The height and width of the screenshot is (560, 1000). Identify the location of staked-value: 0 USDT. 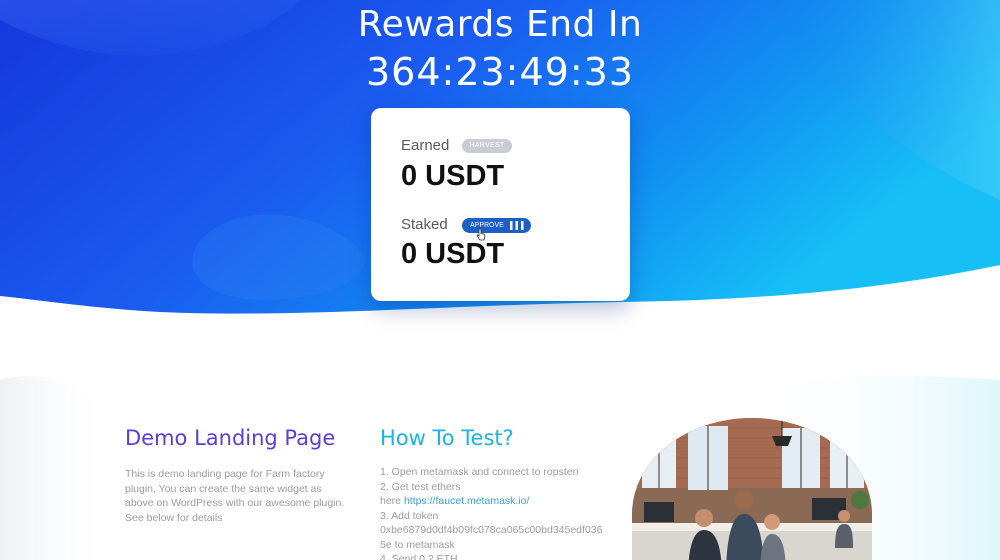
(453, 254).